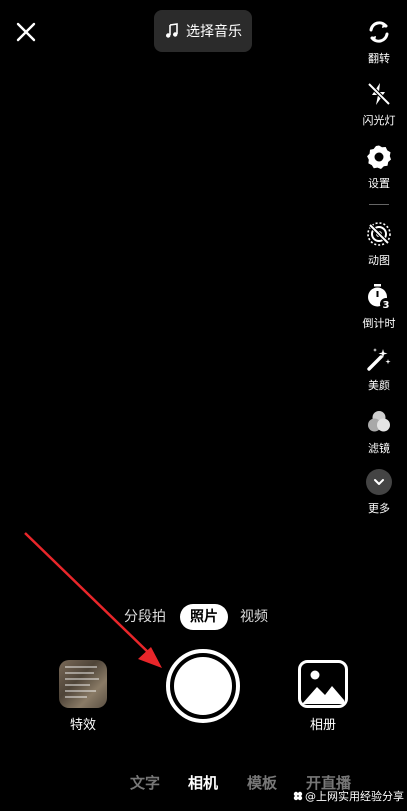 The width and height of the screenshot is (407, 811). I want to click on tab-camera: 相机, so click(203, 782).